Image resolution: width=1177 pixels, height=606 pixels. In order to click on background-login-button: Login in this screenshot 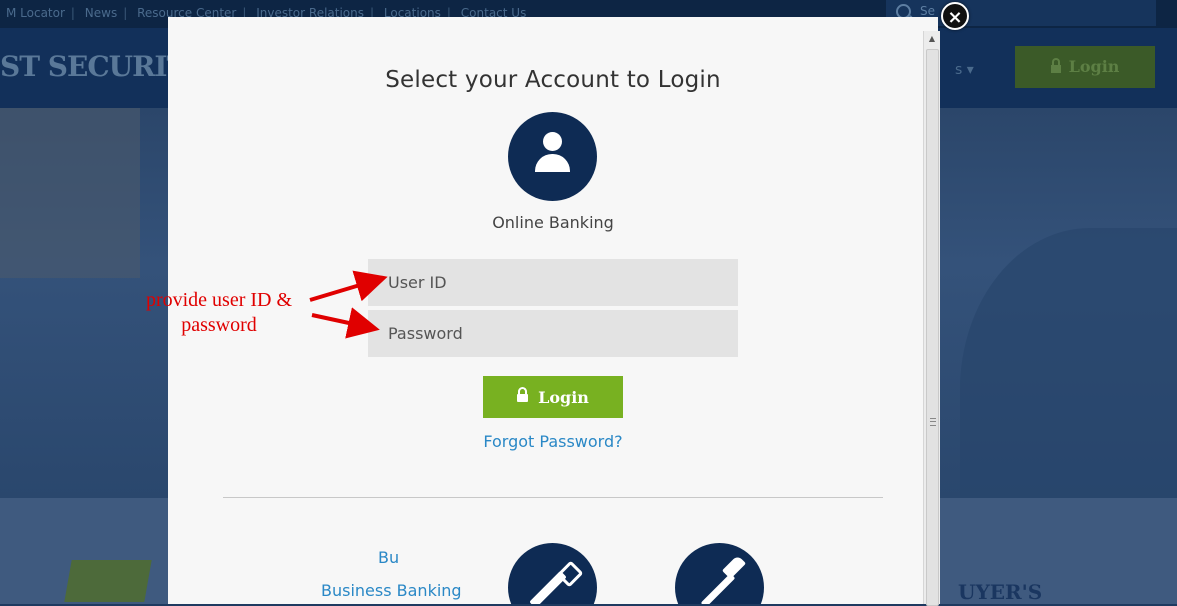, I will do `click(1085, 67)`.